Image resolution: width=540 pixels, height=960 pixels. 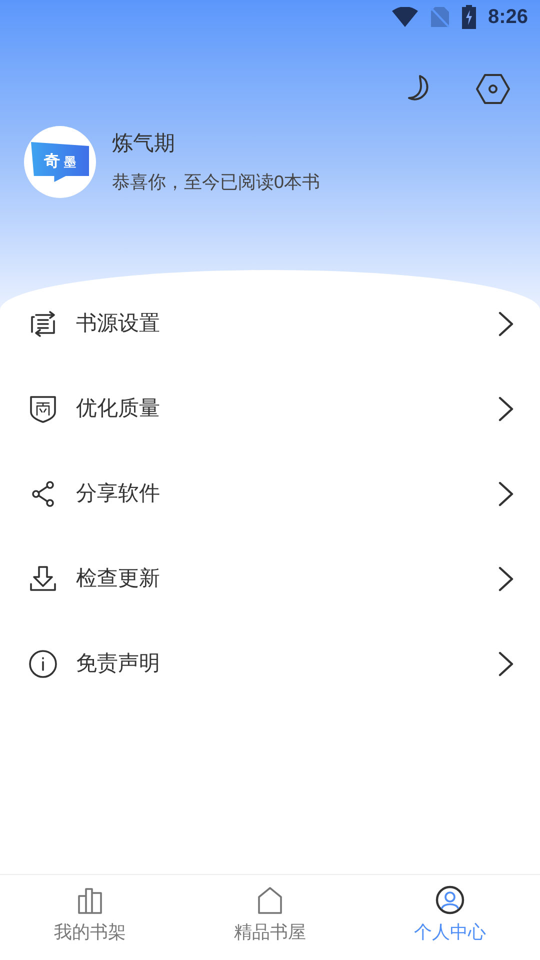 I want to click on no-sim-icon, so click(x=440, y=17).